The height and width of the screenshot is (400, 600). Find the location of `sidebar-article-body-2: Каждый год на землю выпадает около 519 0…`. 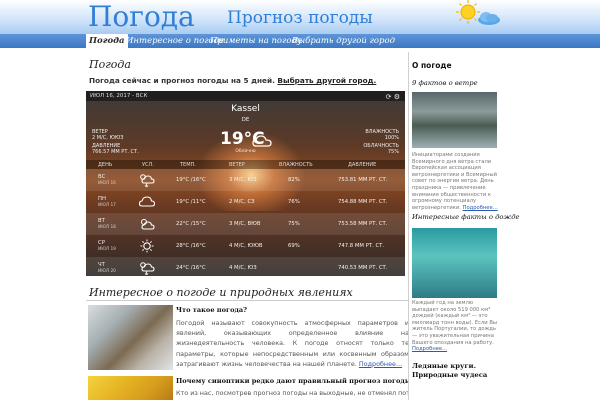

sidebar-article-body-2: Каждый год на землю выпадает около 519 0… is located at coordinates (454, 323).